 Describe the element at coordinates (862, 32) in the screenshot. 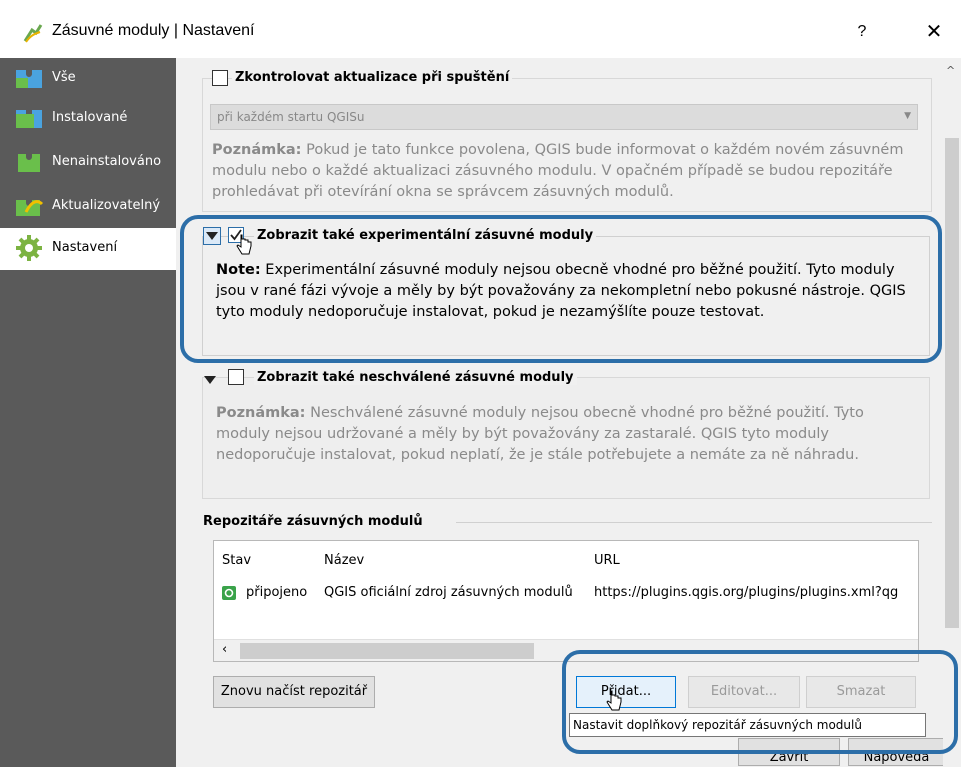

I see `help-button: ?` at that location.